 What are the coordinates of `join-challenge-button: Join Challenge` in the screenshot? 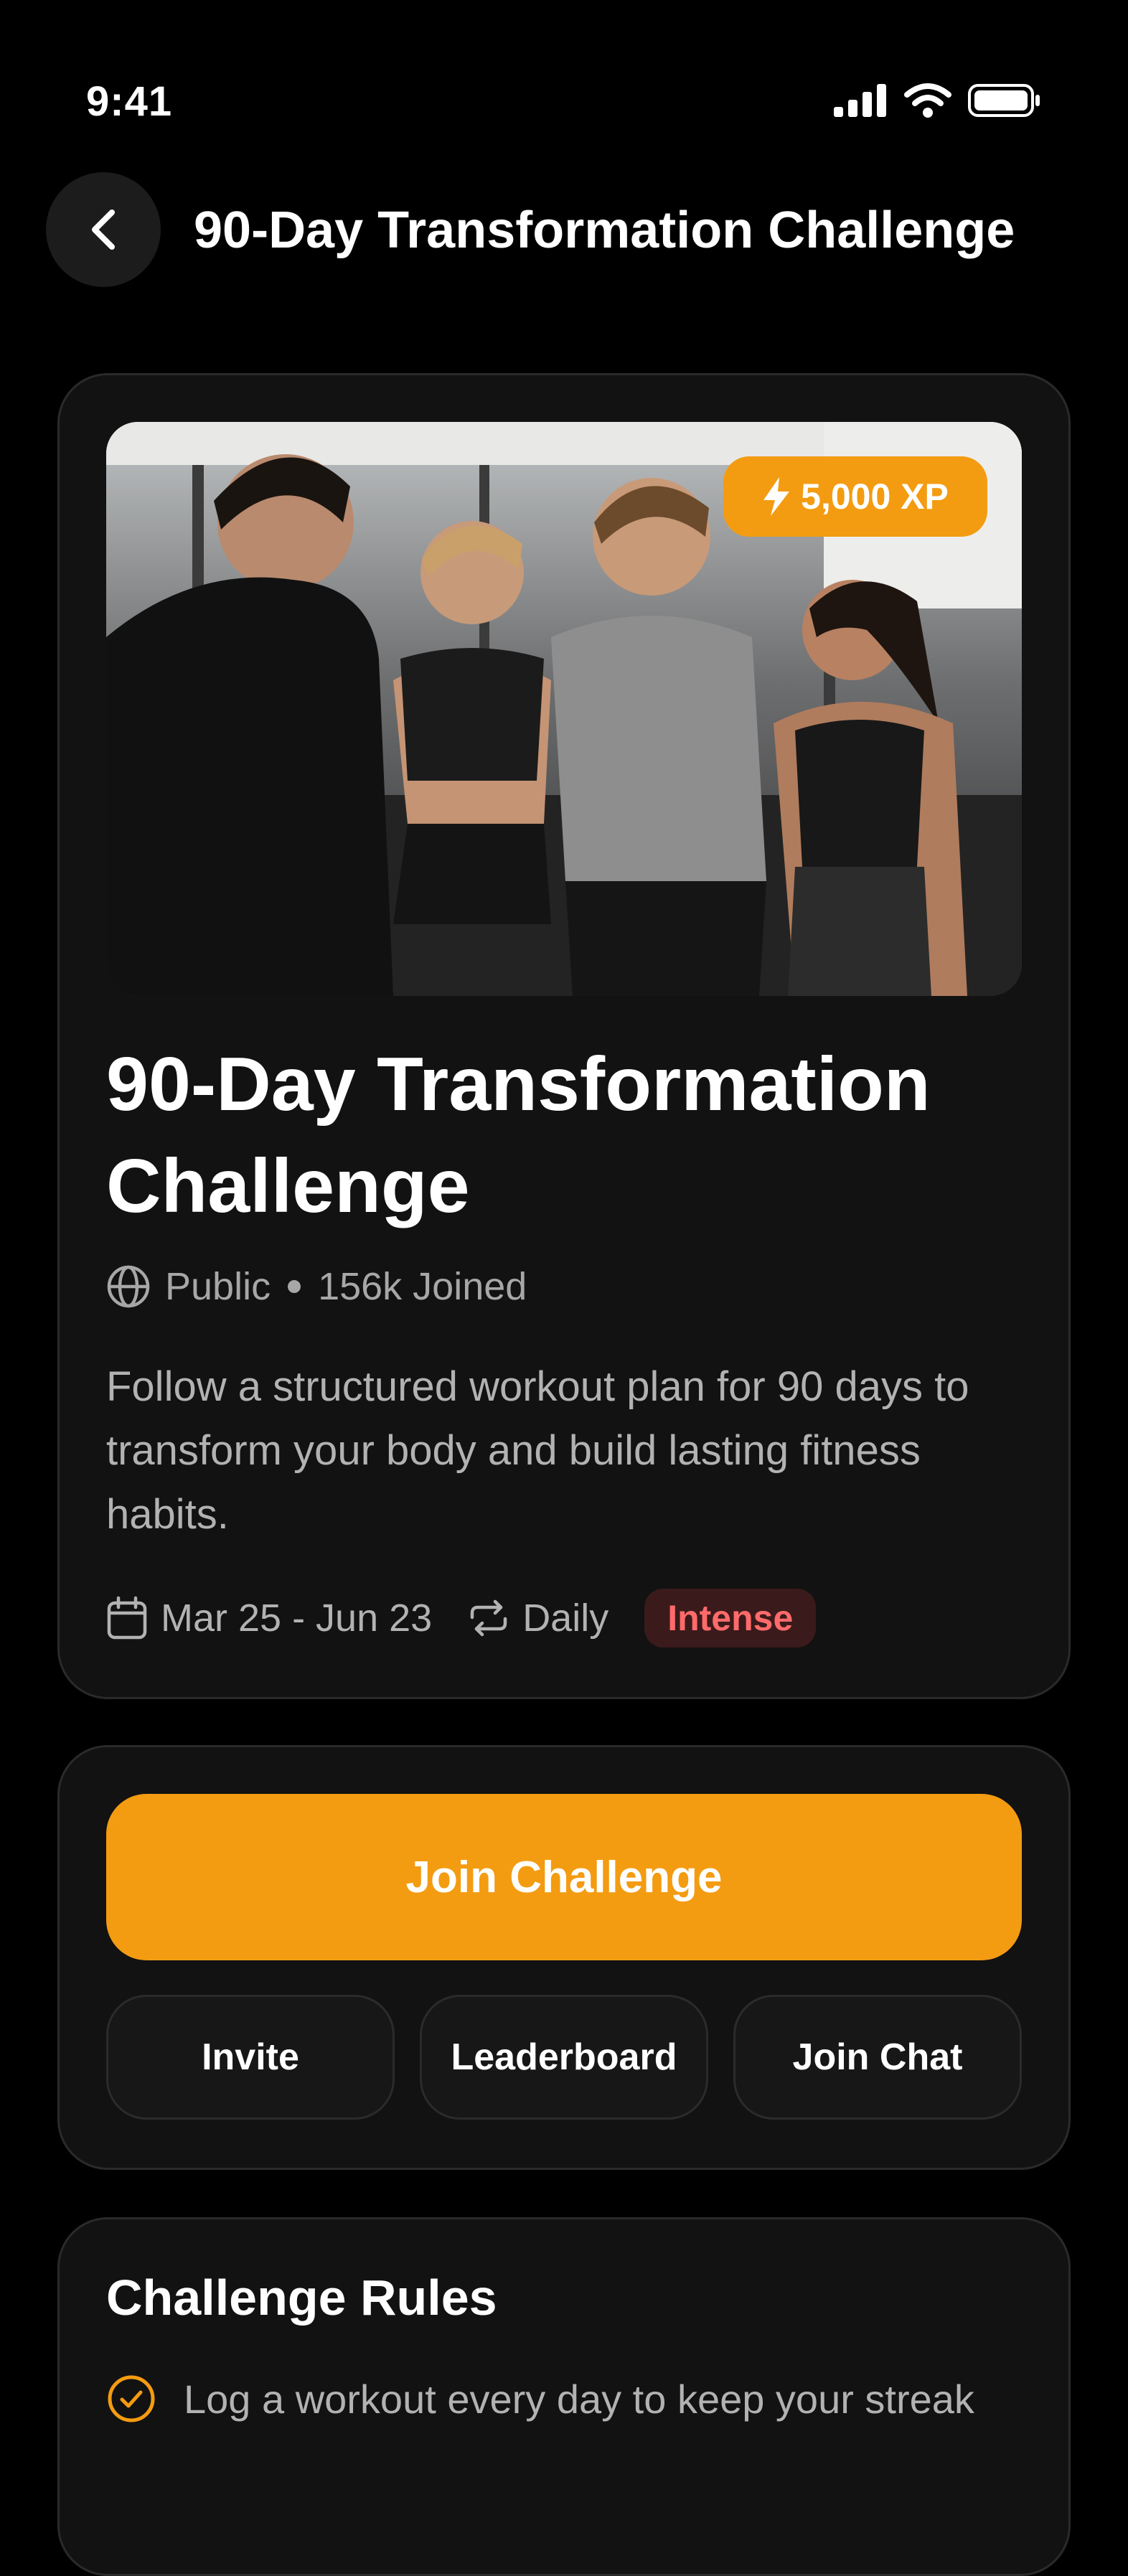 It's located at (564, 1877).